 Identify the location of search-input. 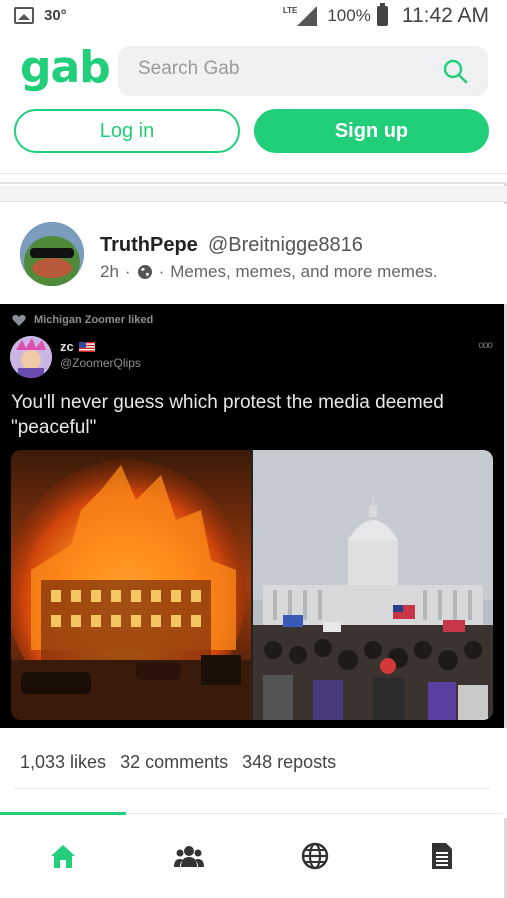
(283, 69).